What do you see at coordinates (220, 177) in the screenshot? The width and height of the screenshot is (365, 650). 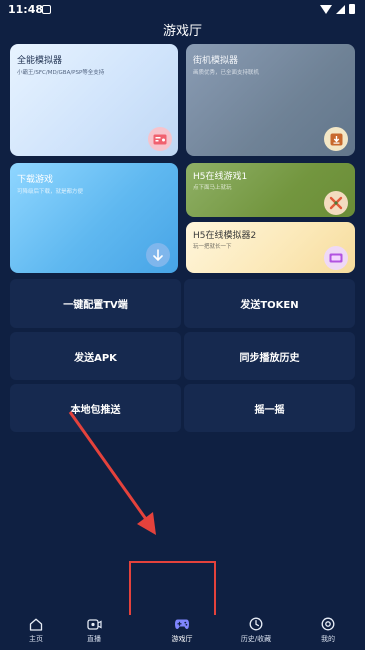 I see `card-title: H5在线游戏1` at bounding box center [220, 177].